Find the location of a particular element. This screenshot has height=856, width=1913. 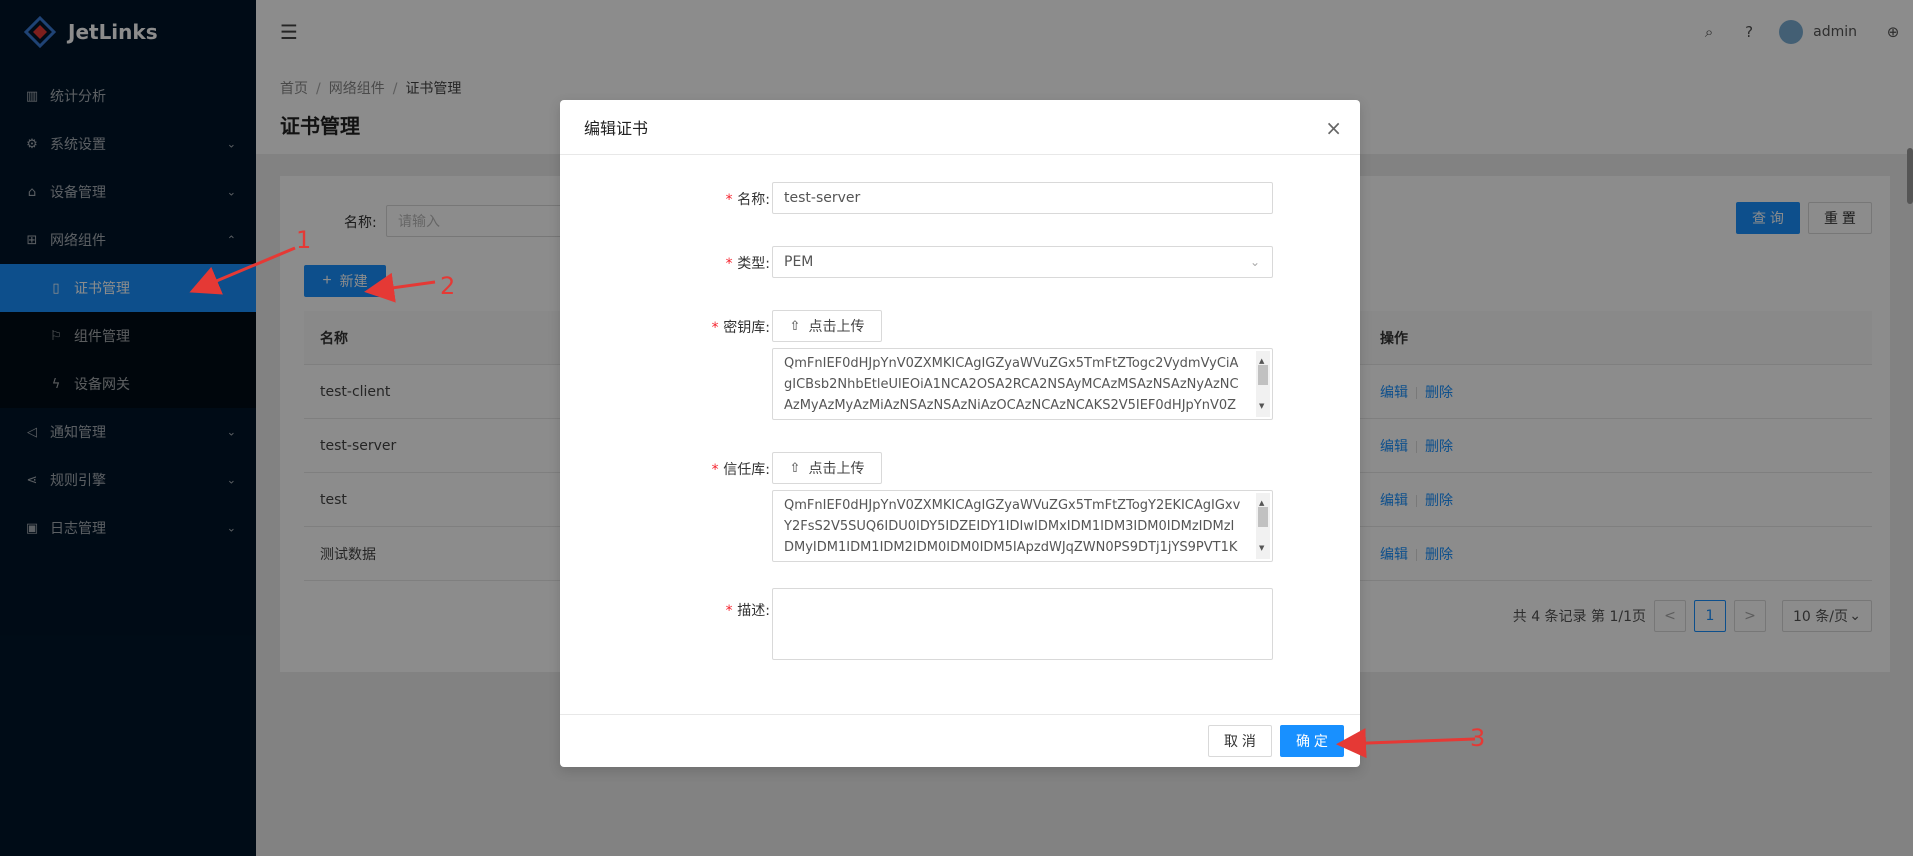

truststore-upload-button: ⇧ 点击上传 is located at coordinates (827, 468).